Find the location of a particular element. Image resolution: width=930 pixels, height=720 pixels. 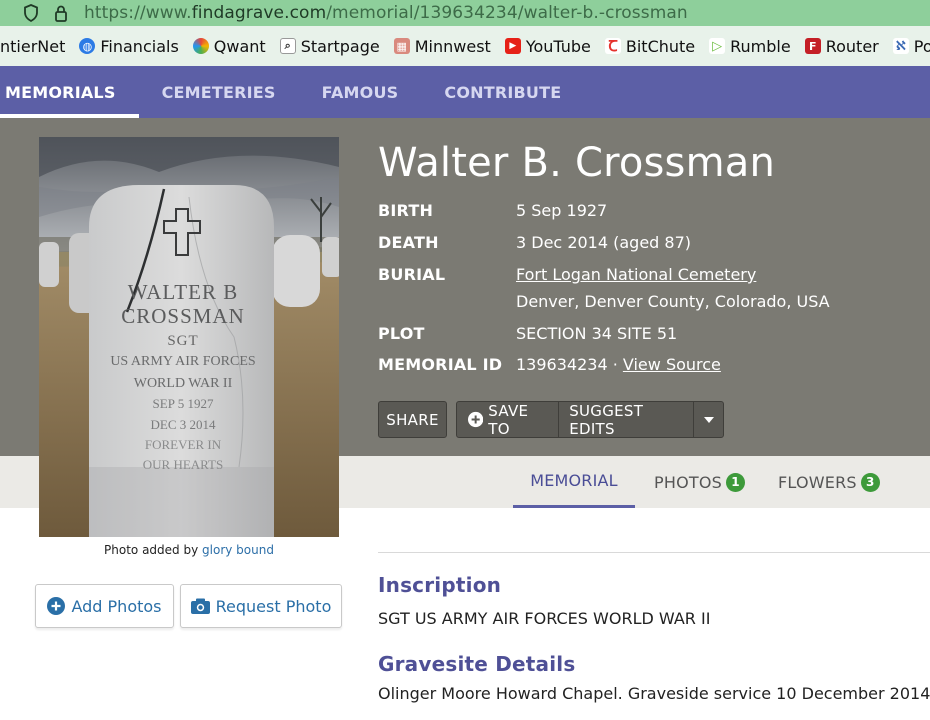

nav-contribute: CONTRIBUTE is located at coordinates (502, 92).